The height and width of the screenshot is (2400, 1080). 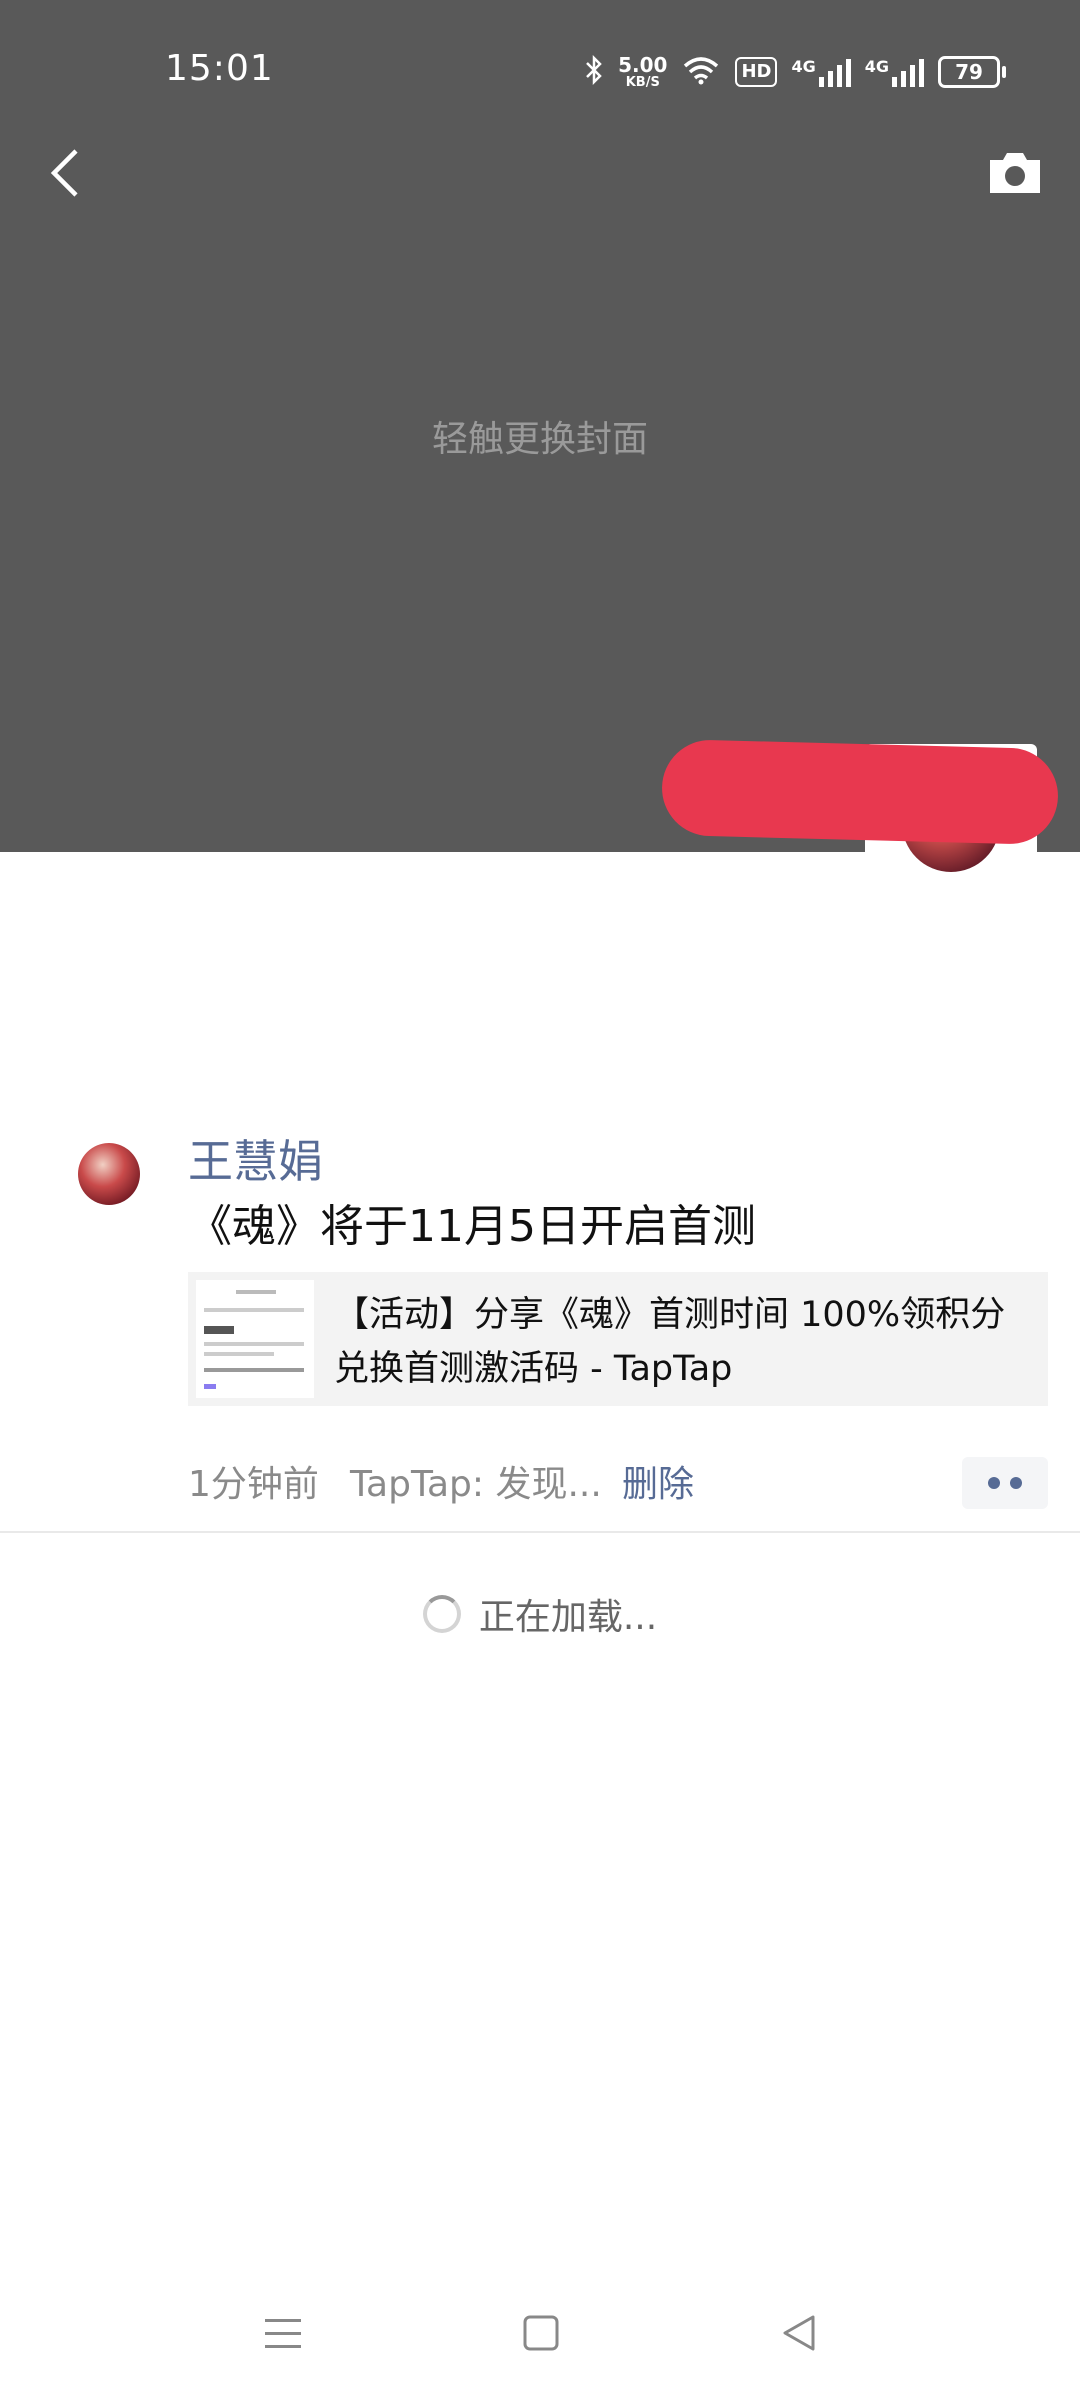 I want to click on network-speed: 5.00 KB/S, so click(x=642, y=72).